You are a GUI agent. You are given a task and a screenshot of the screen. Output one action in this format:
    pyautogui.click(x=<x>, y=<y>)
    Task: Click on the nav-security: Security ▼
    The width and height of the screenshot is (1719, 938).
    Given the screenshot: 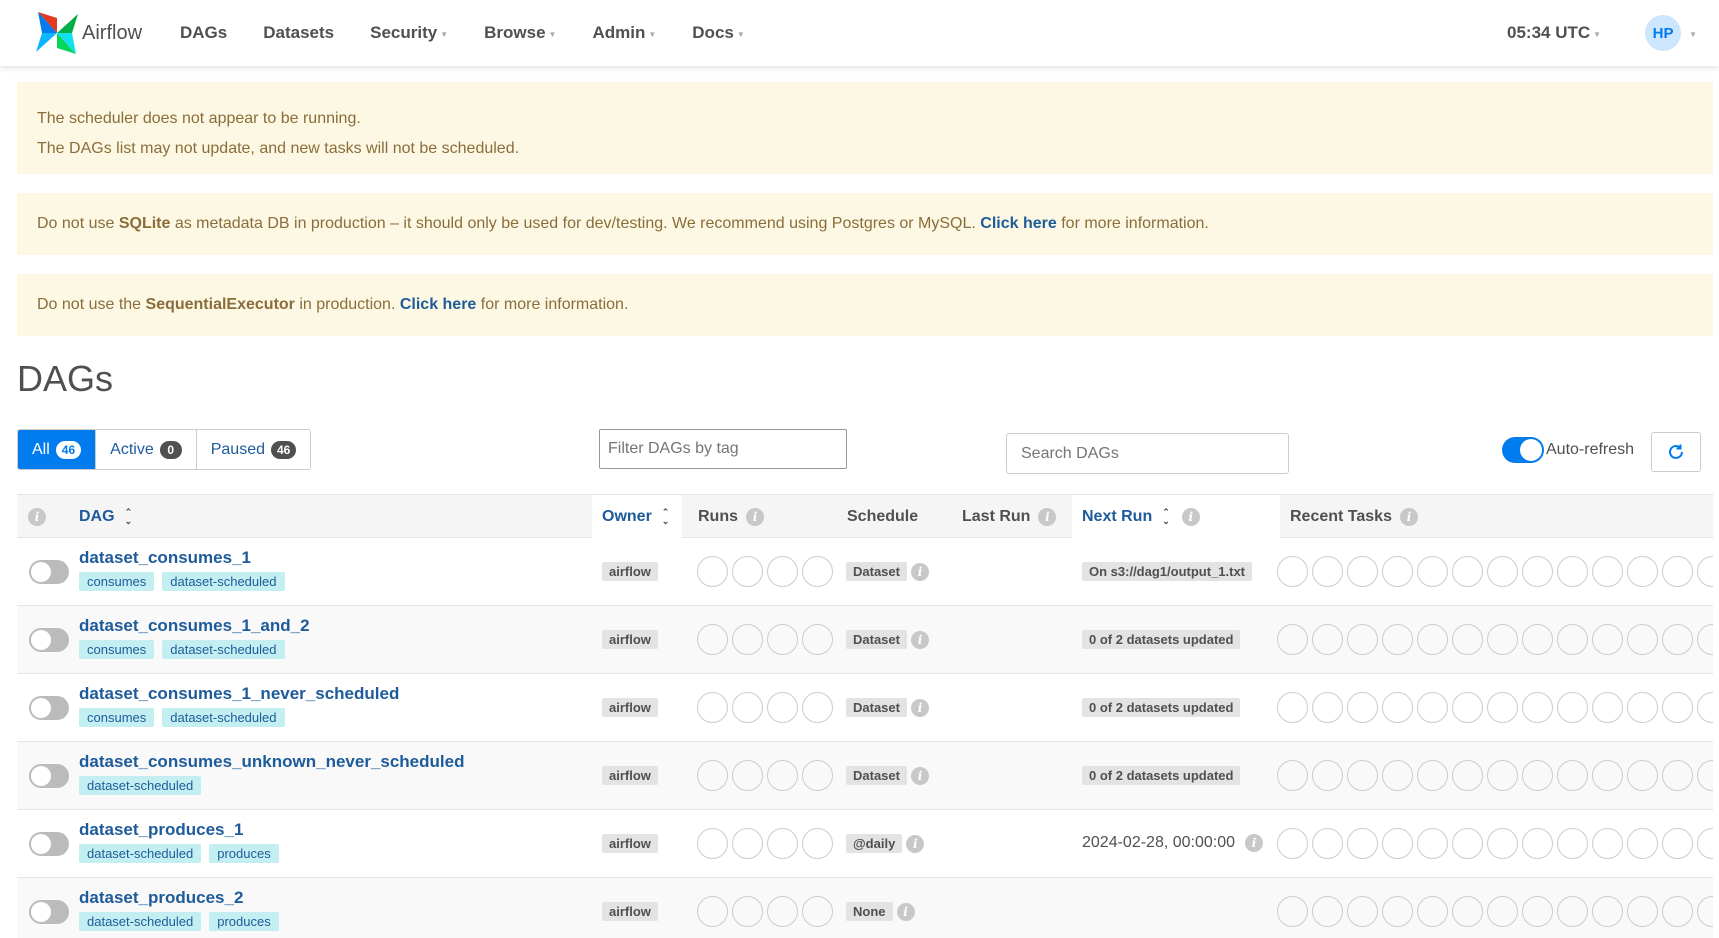 What is the action you would take?
    pyautogui.click(x=409, y=33)
    